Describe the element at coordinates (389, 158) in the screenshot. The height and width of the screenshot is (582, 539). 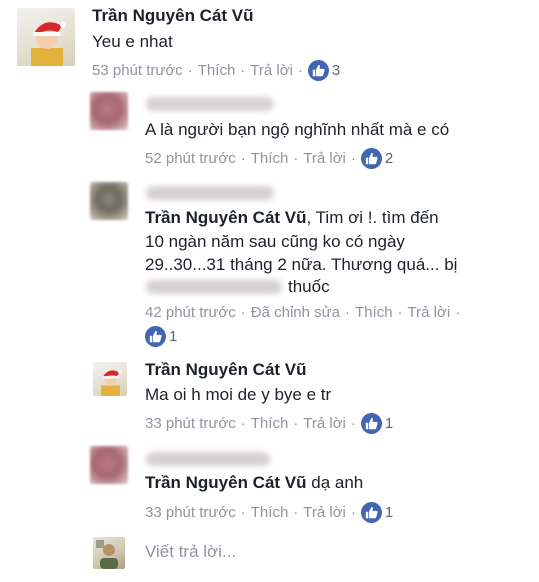
I see `reaction-count: 2` at that location.